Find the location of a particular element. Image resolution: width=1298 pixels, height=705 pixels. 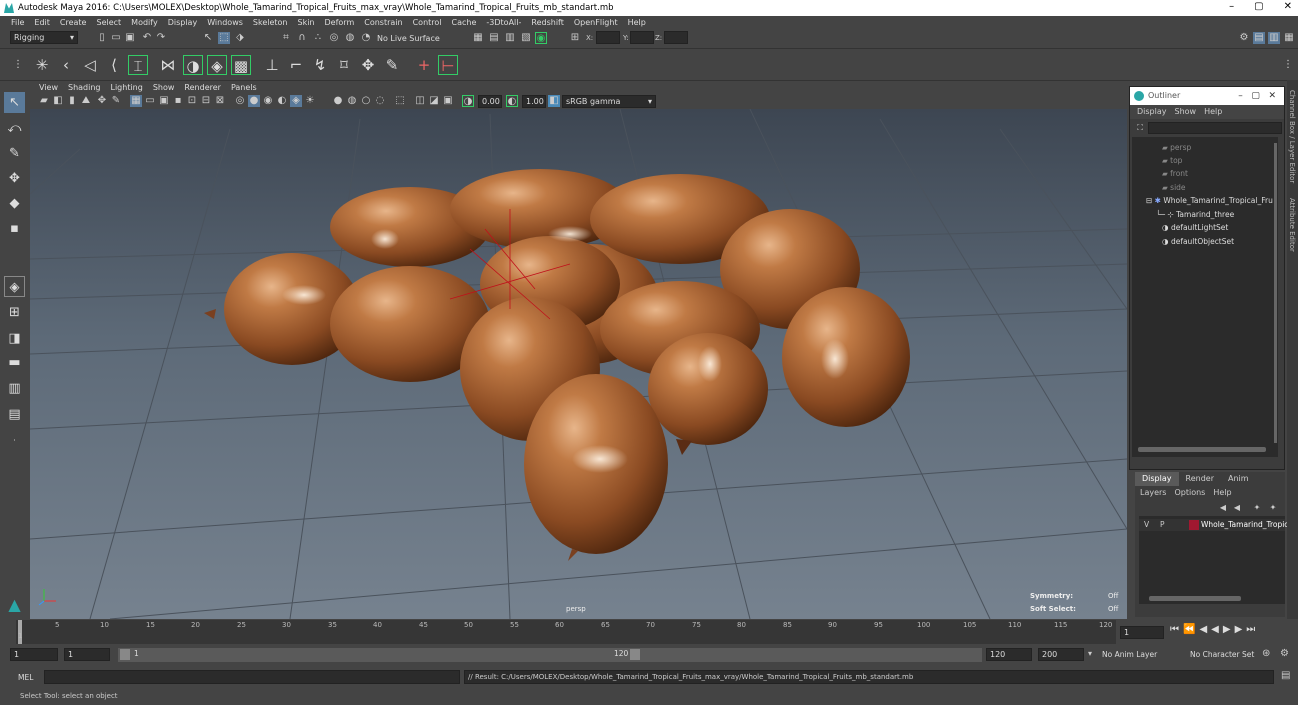

graph-layout-icon: ▥ is located at coordinates (14, 388).